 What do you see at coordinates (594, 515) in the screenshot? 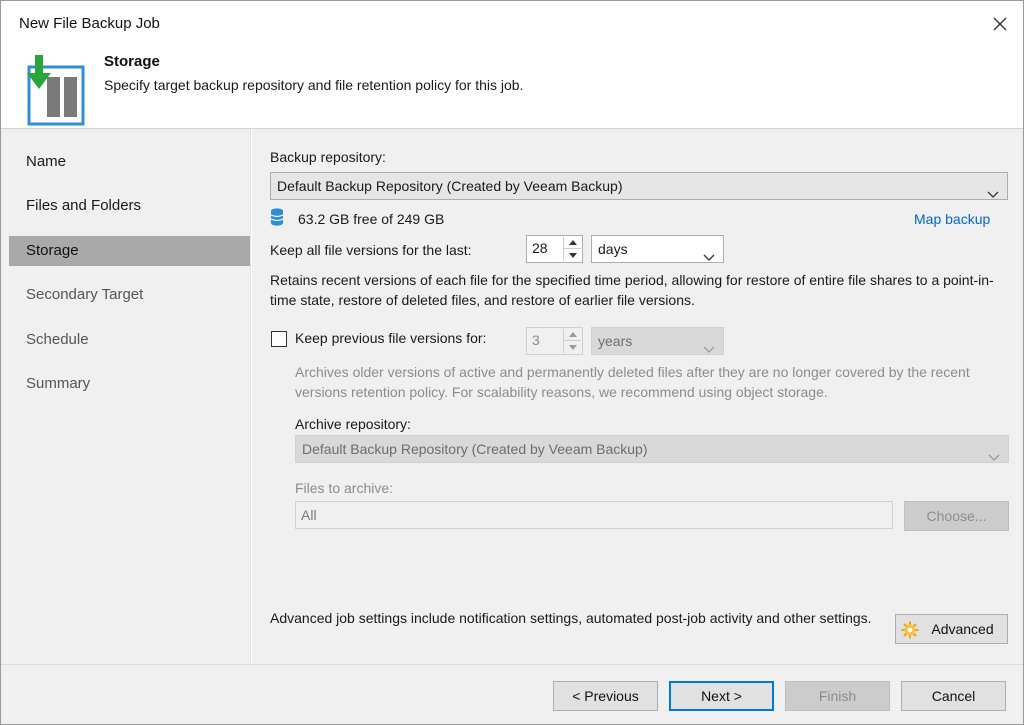
I see `files-to-archive-field: All` at bounding box center [594, 515].